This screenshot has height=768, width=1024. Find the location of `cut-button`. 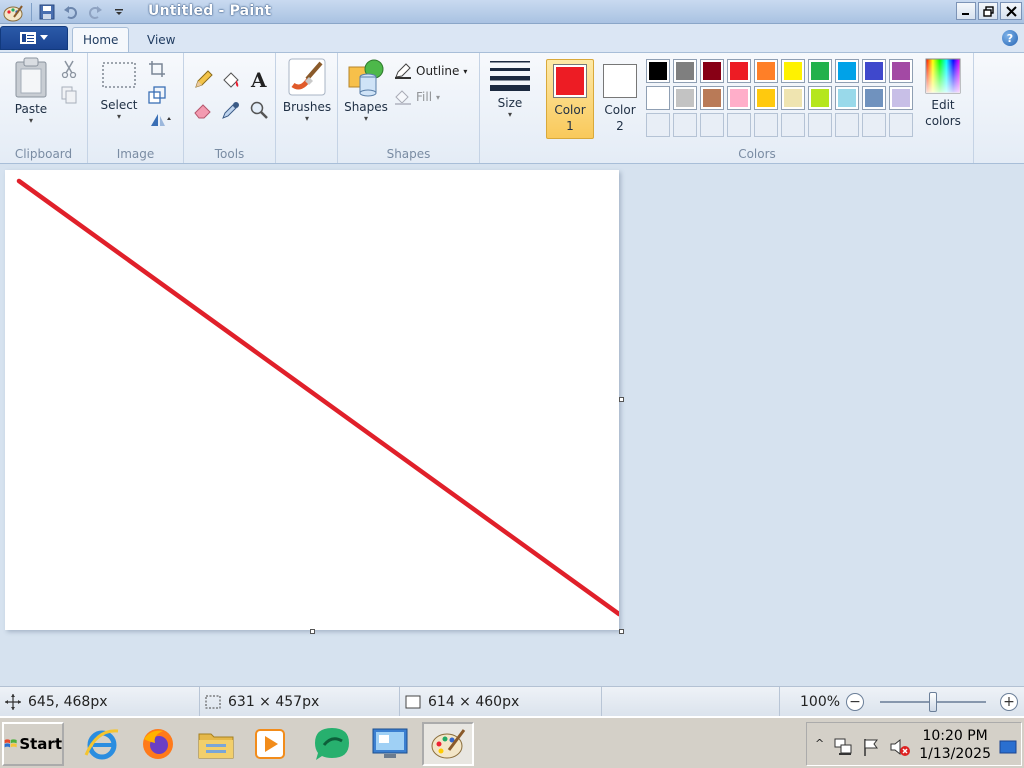

cut-button is located at coordinates (69, 69).